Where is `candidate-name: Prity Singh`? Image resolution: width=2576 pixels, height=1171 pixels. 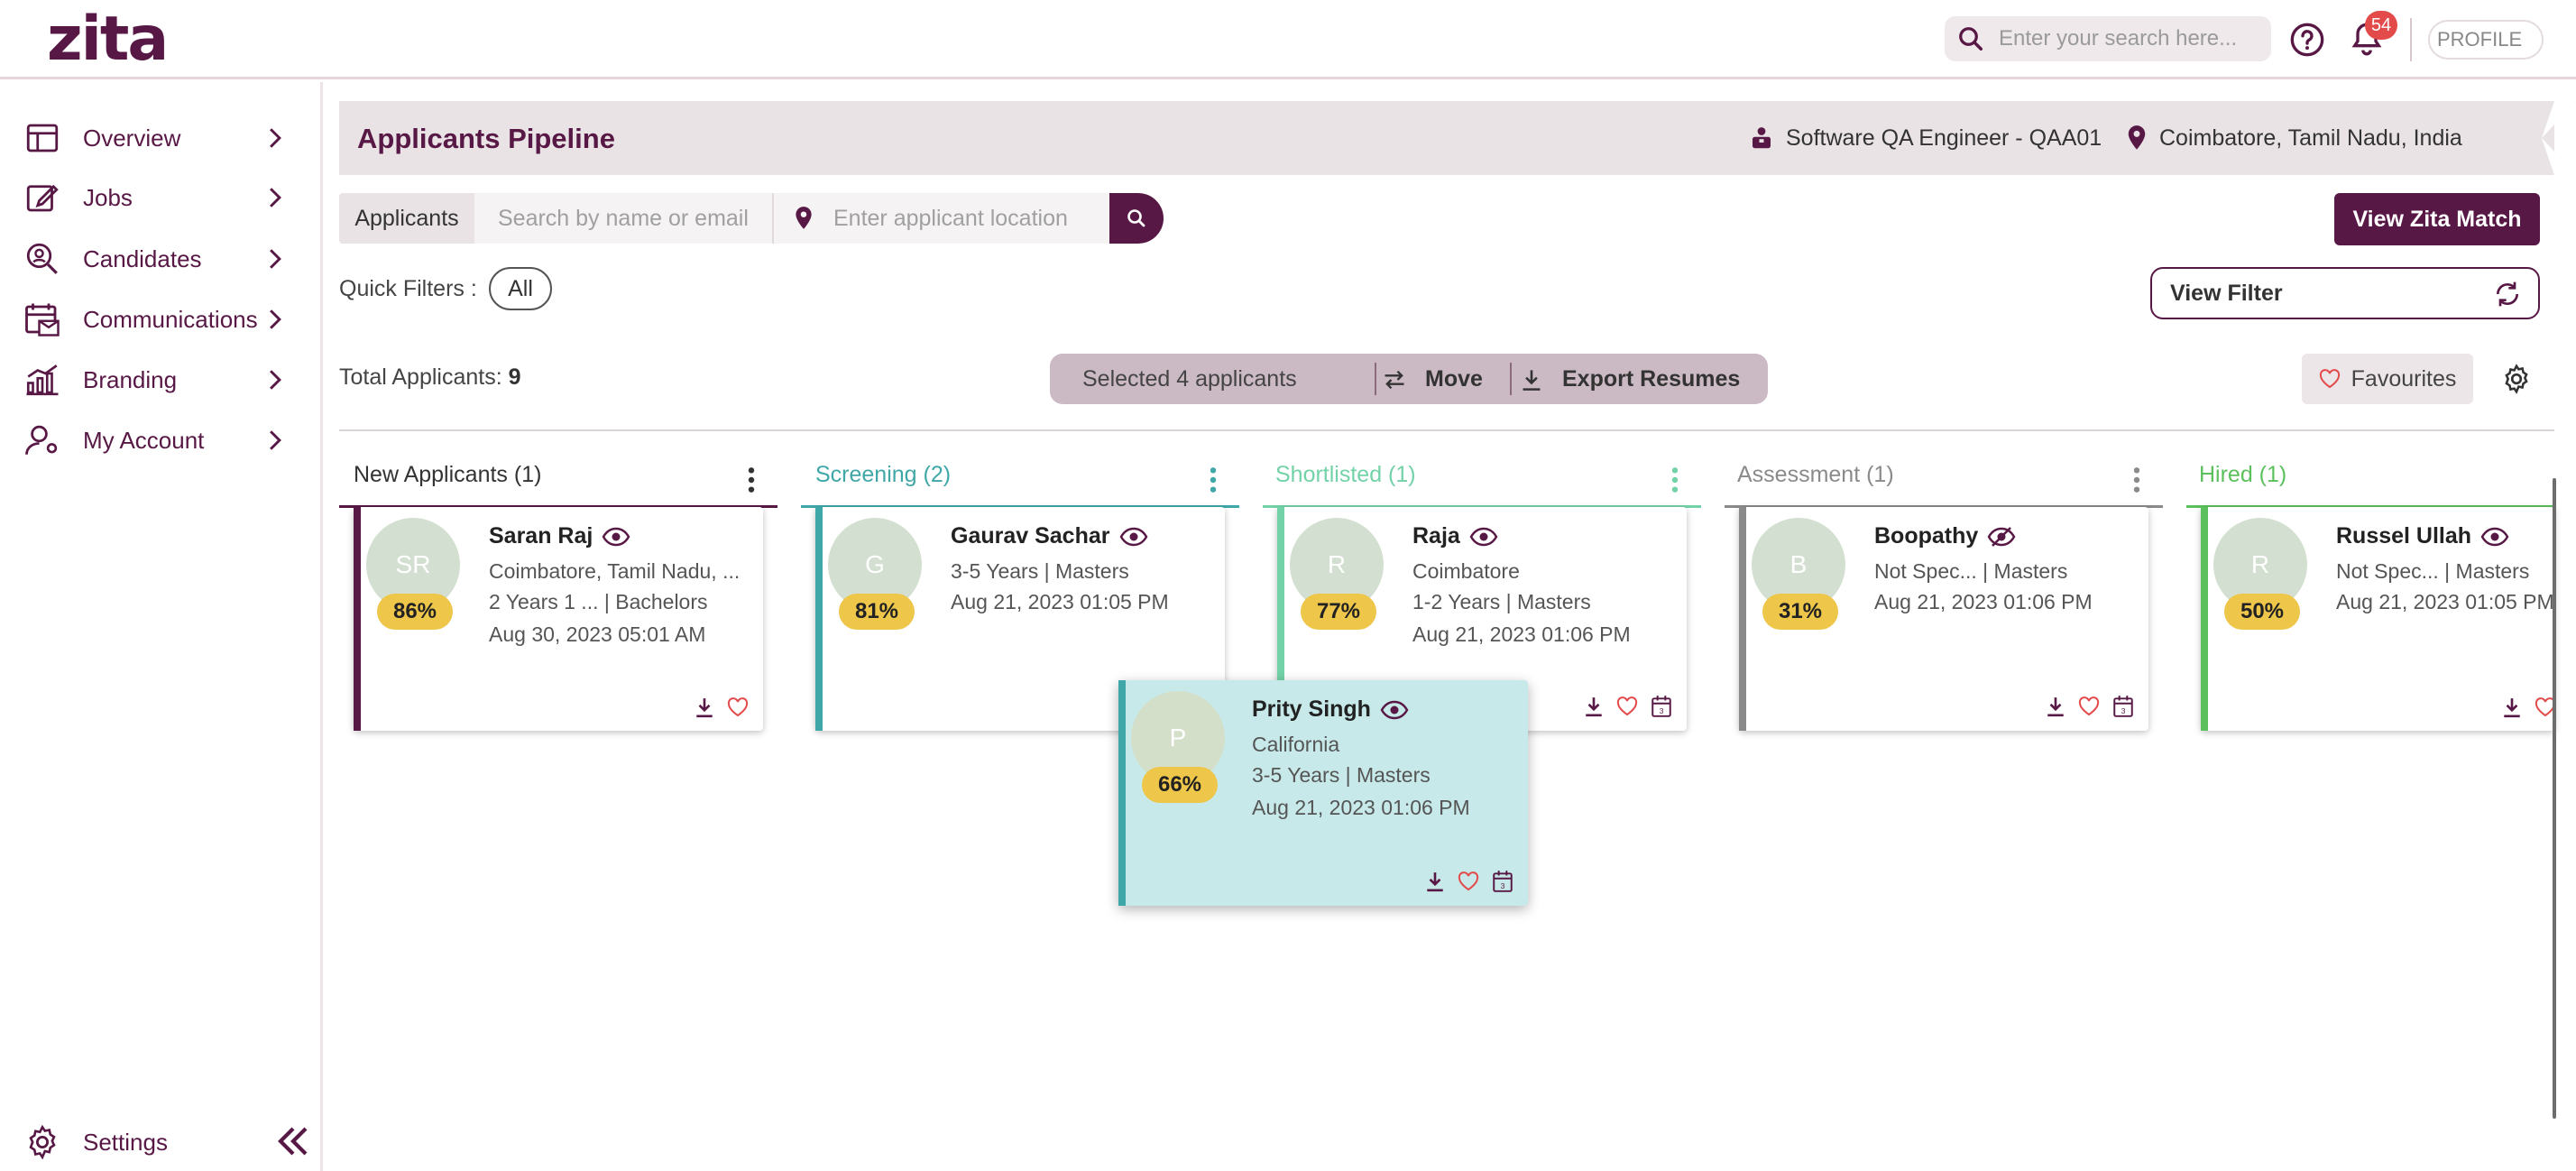
candidate-name: Prity Singh is located at coordinates (1330, 710).